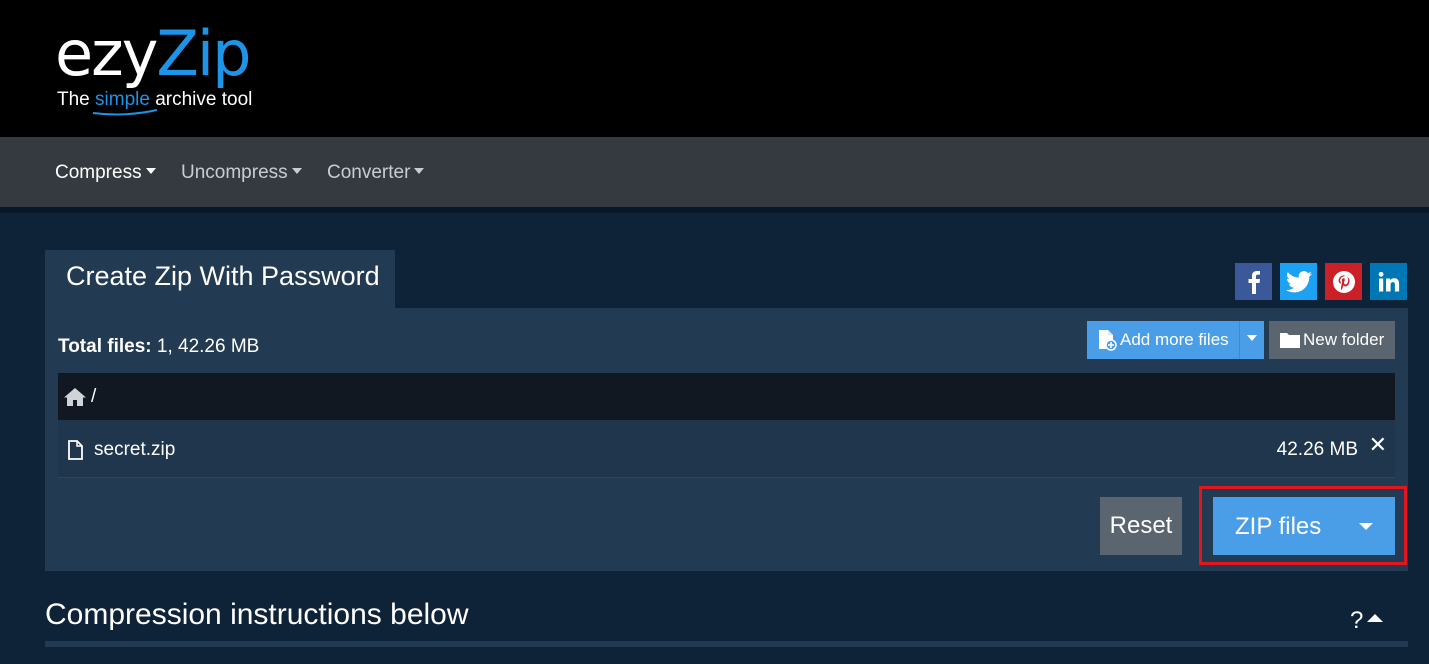  I want to click on pinterest-share-button, so click(1343, 281).